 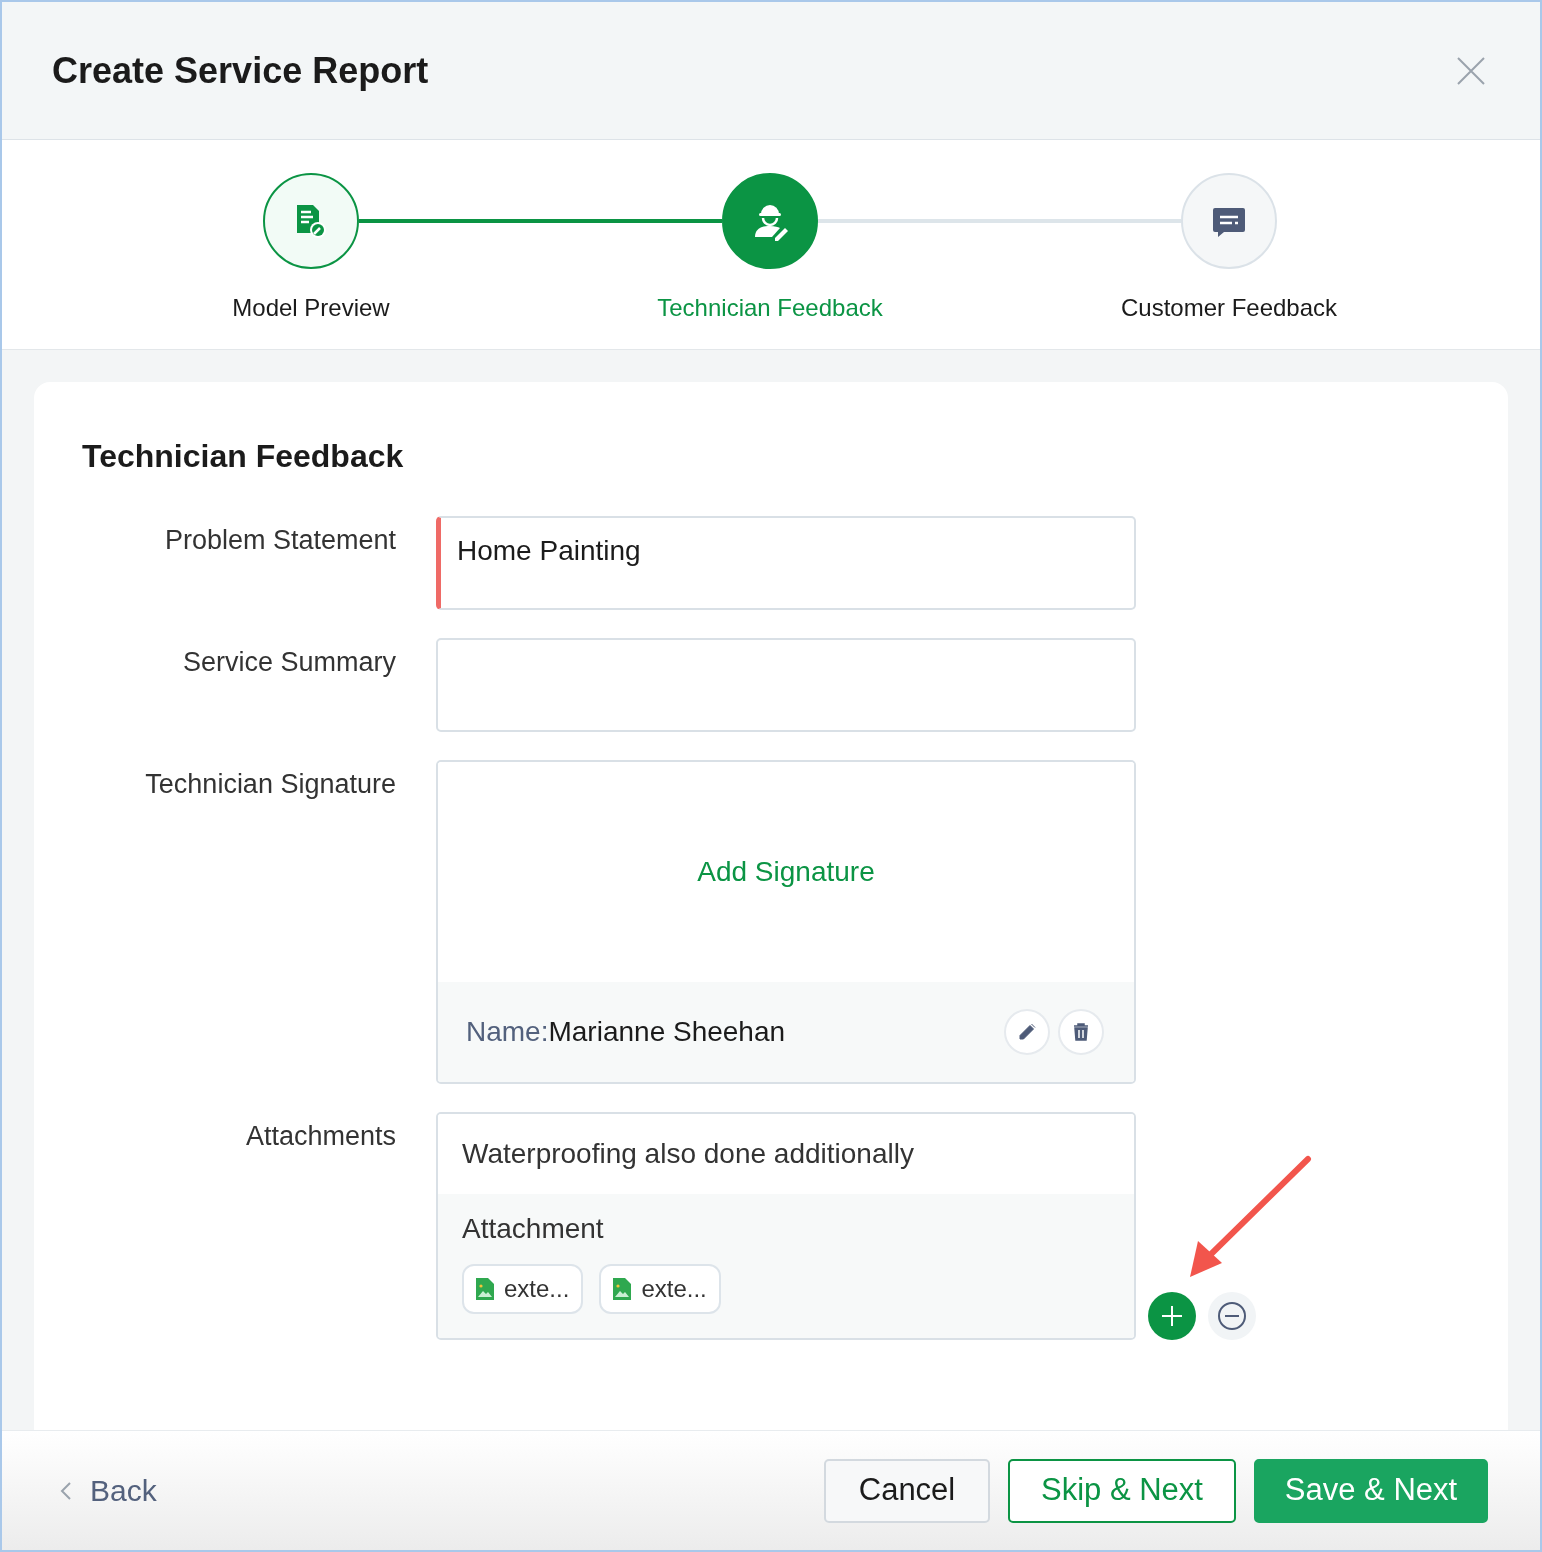 What do you see at coordinates (289, 662) in the screenshot?
I see `field-label: Service Summary` at bounding box center [289, 662].